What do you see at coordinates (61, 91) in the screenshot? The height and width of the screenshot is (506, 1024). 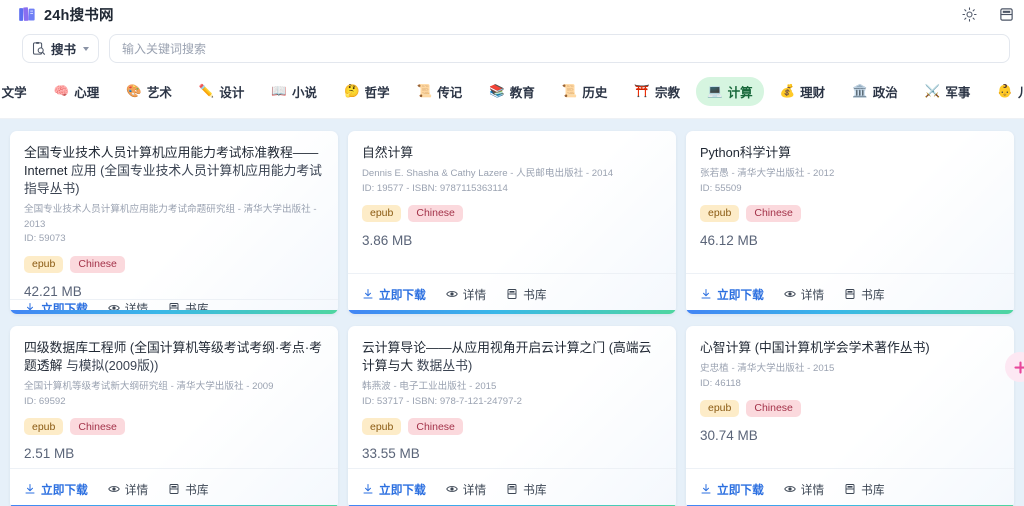 I see `brain-icon: 🧠` at bounding box center [61, 91].